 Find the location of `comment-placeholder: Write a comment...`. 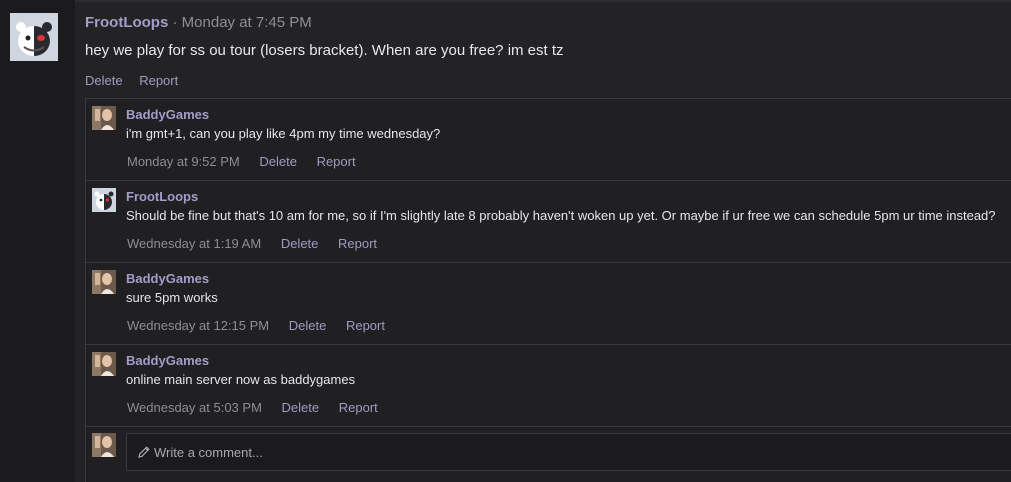

comment-placeholder: Write a comment... is located at coordinates (208, 452).